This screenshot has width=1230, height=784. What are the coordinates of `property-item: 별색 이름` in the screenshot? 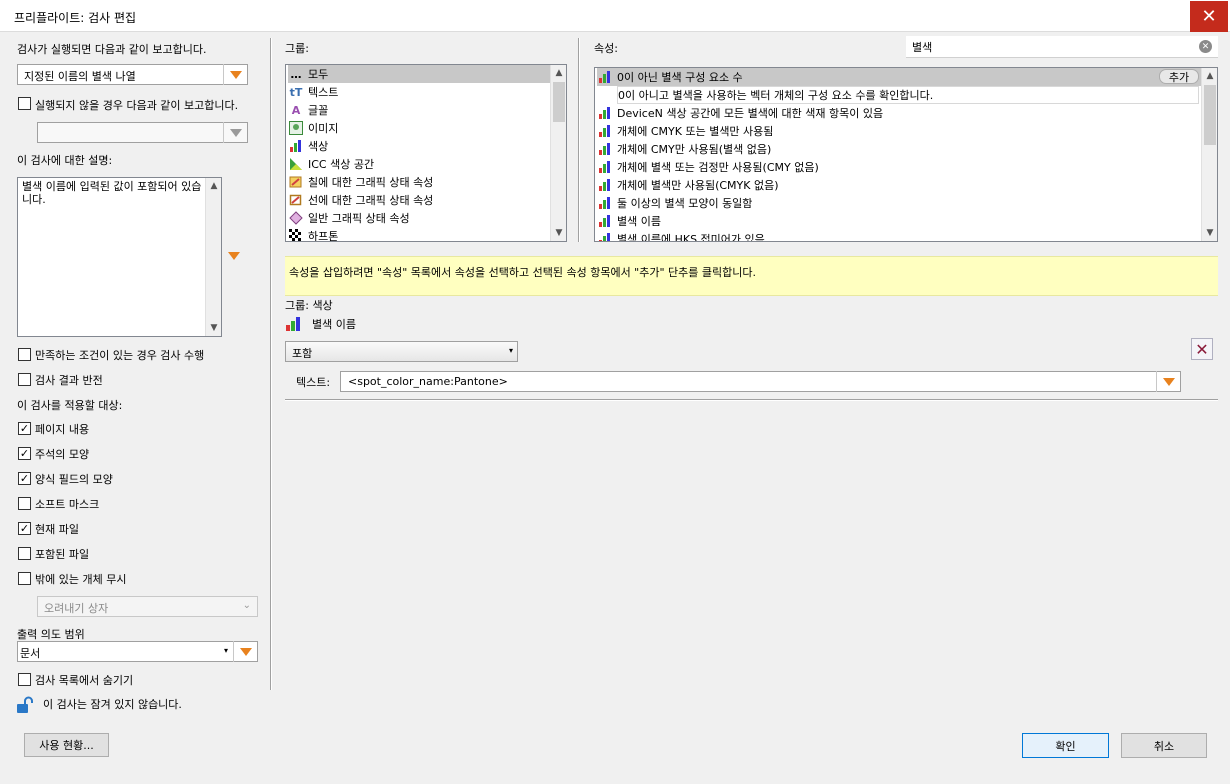 It's located at (629, 221).